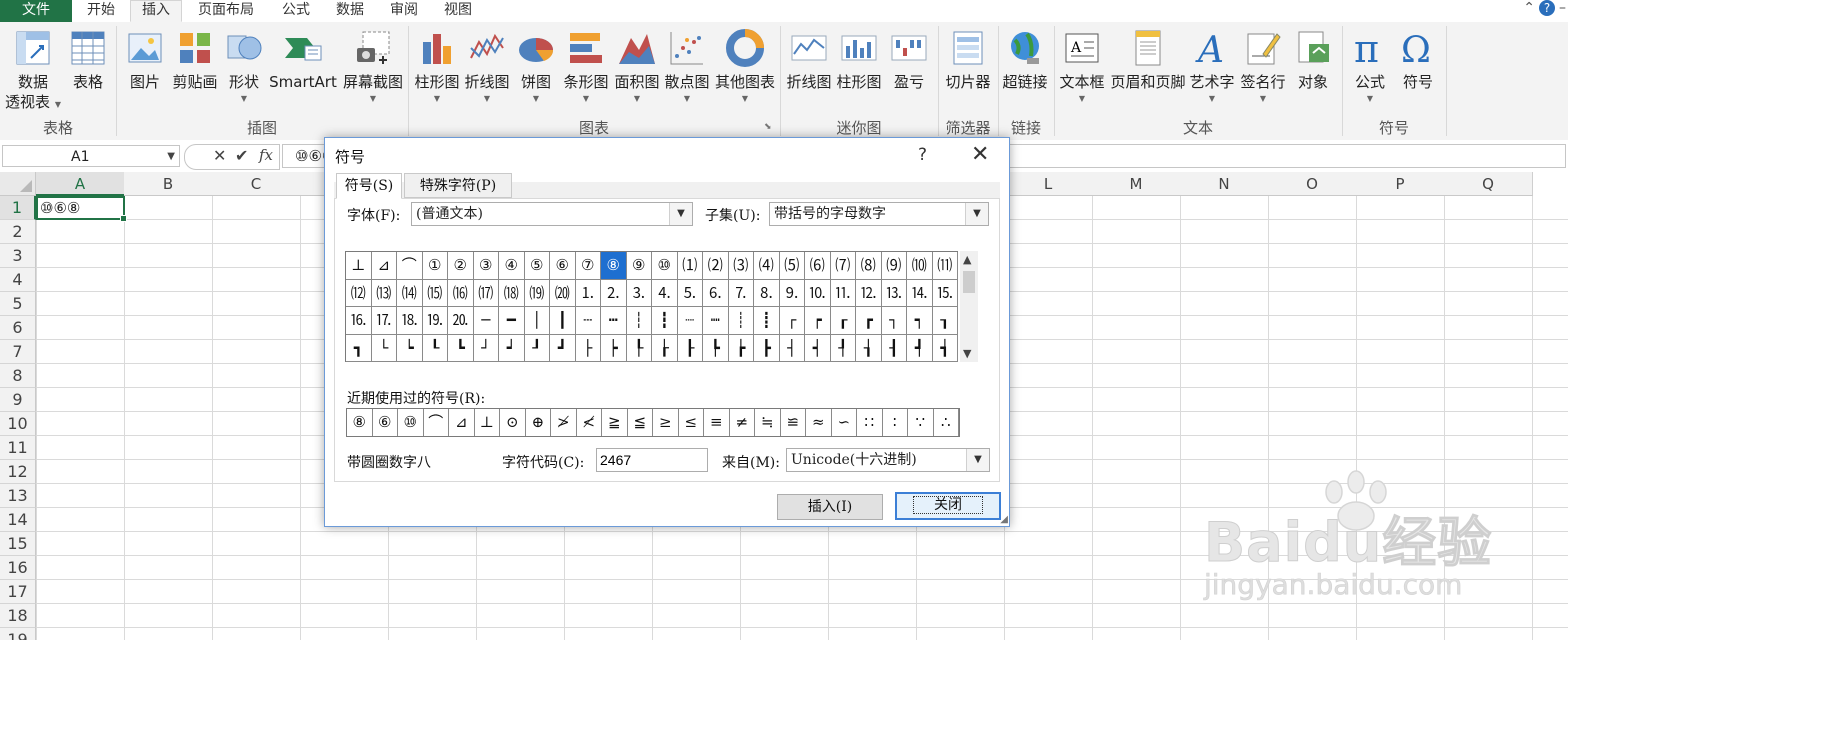 Image resolution: width=1847 pixels, height=752 pixels. I want to click on cancel-icon: ✕, so click(219, 155).